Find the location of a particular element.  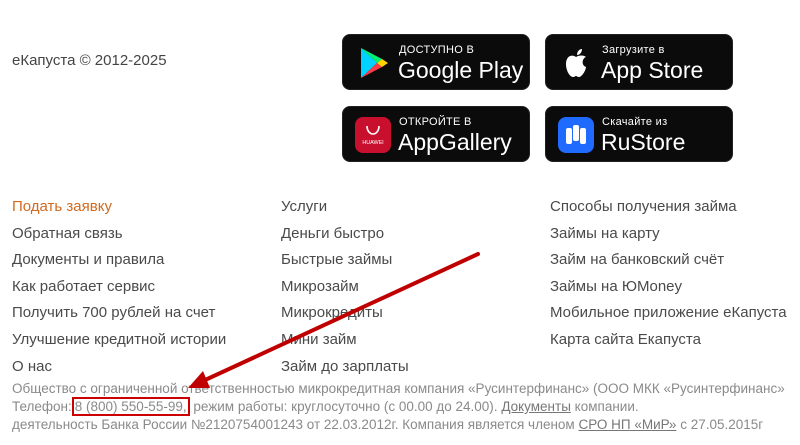

footer-link-payday-loan: Займ до зарплаты is located at coordinates (345, 367).